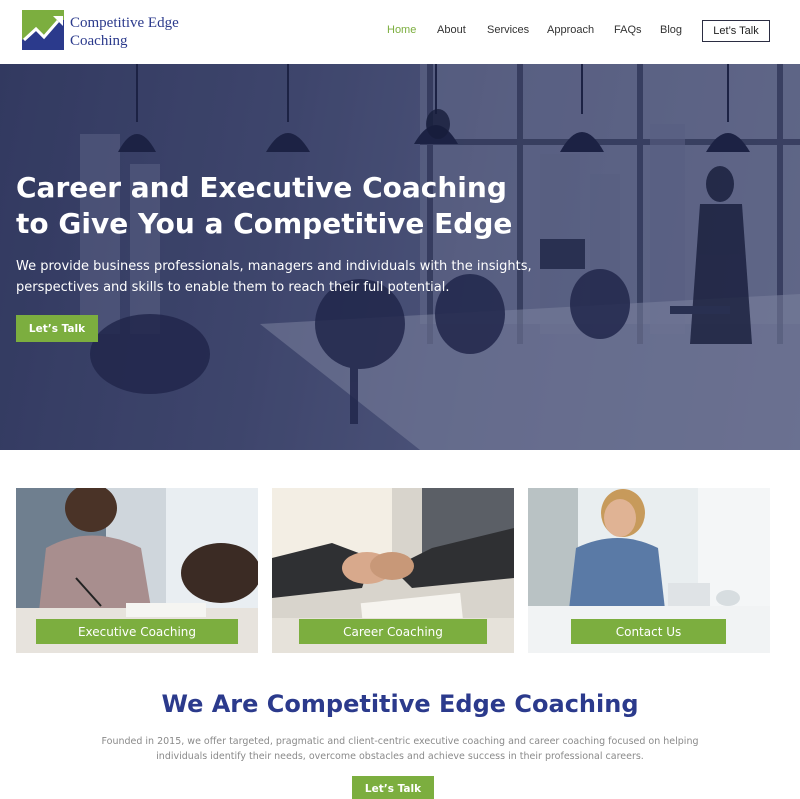 This screenshot has height=799, width=800. What do you see at coordinates (137, 570) in the screenshot?
I see `service-card-executive-coaching: Executive Coaching` at bounding box center [137, 570].